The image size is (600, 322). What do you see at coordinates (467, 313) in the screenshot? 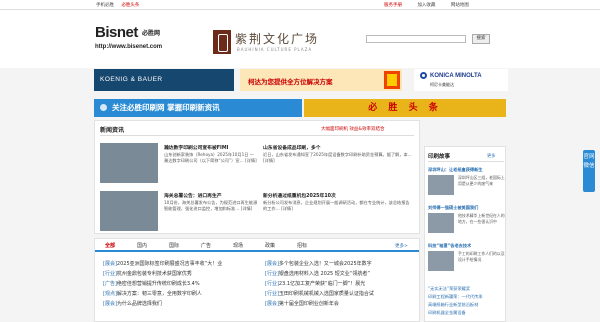
I see `side-link: 印刷机器全金属设备` at bounding box center [467, 313].